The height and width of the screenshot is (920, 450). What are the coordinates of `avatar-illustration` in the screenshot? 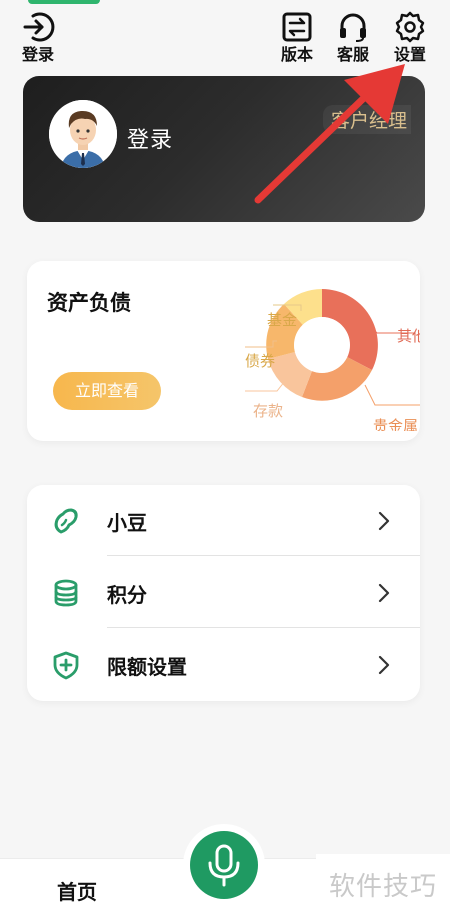 It's located at (83, 134).